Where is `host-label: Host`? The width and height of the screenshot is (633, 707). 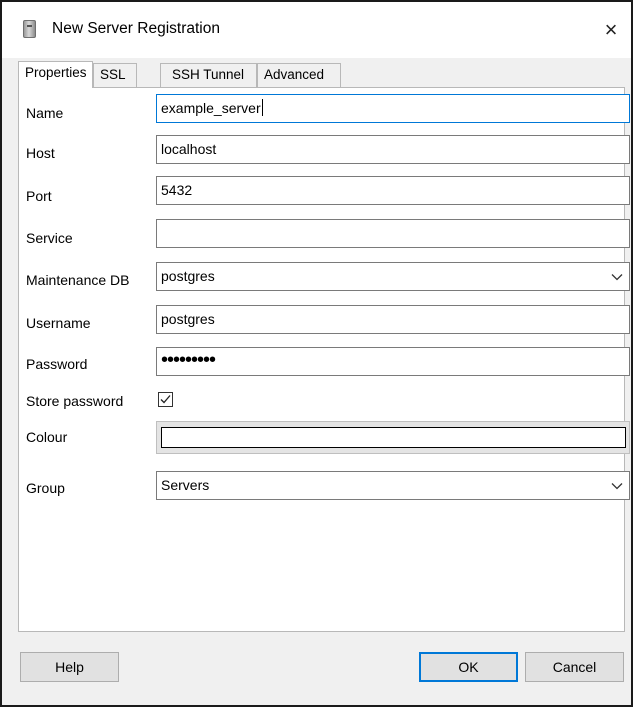 host-label: Host is located at coordinates (40, 153).